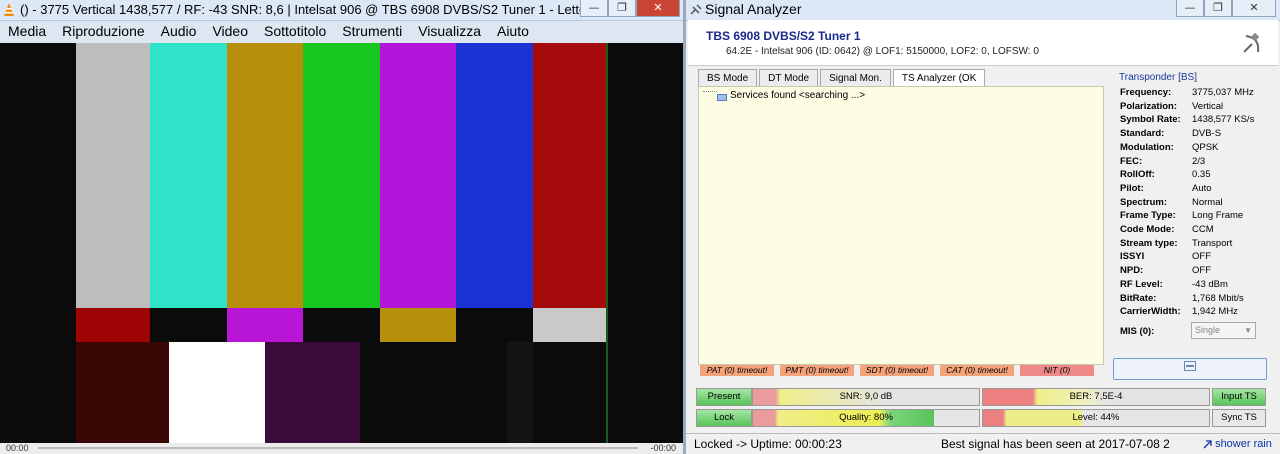 Image resolution: width=1280 pixels, height=454 pixels. Describe the element at coordinates (768, 444) in the screenshot. I see `uptime-status: Locked -> Uptime: 00:00:23` at that location.